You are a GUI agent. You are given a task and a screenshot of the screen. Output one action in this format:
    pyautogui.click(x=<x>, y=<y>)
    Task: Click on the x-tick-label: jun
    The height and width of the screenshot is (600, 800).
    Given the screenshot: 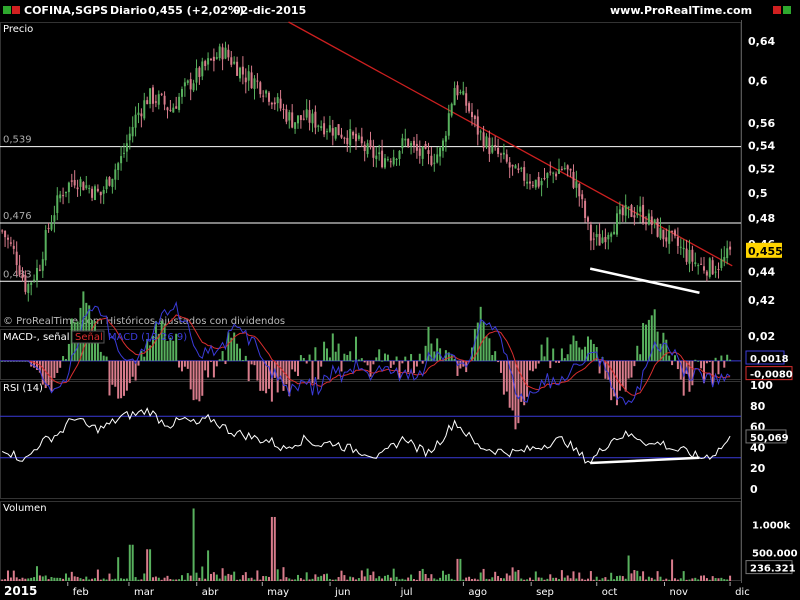 What is the action you would take?
    pyautogui.click(x=342, y=592)
    